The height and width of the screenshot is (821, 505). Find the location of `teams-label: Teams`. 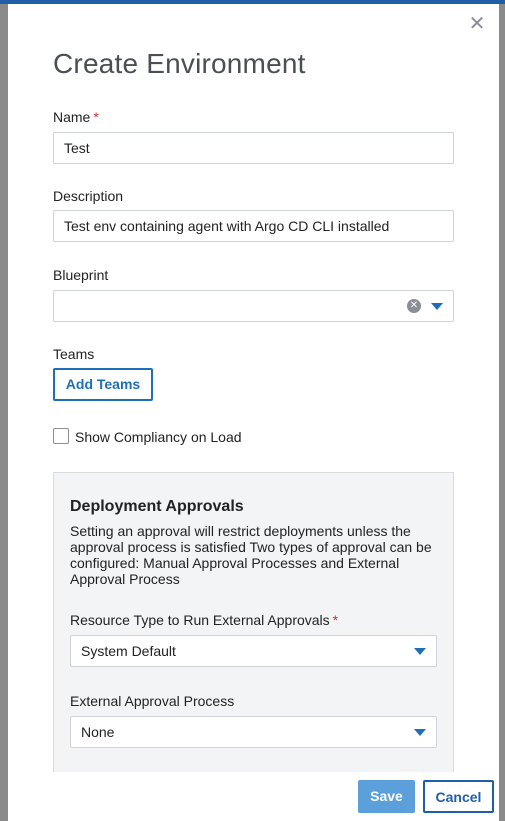

teams-label: Teams is located at coordinates (74, 354).